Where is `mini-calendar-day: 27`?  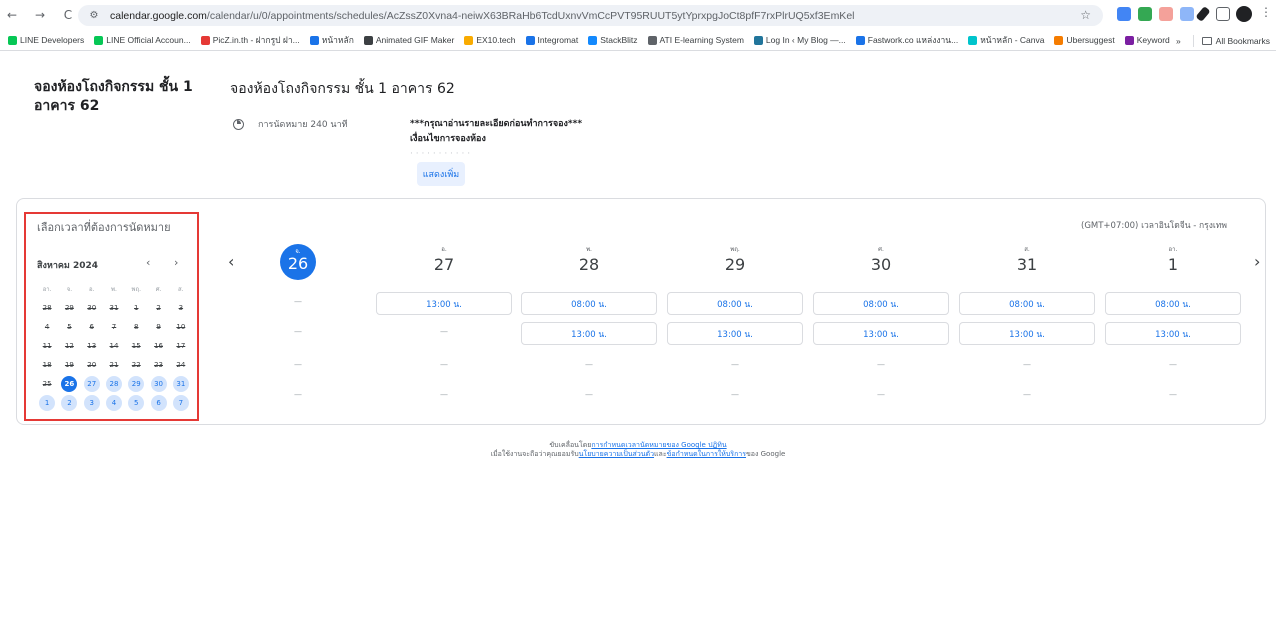
mini-calendar-day: 27 is located at coordinates (92, 383).